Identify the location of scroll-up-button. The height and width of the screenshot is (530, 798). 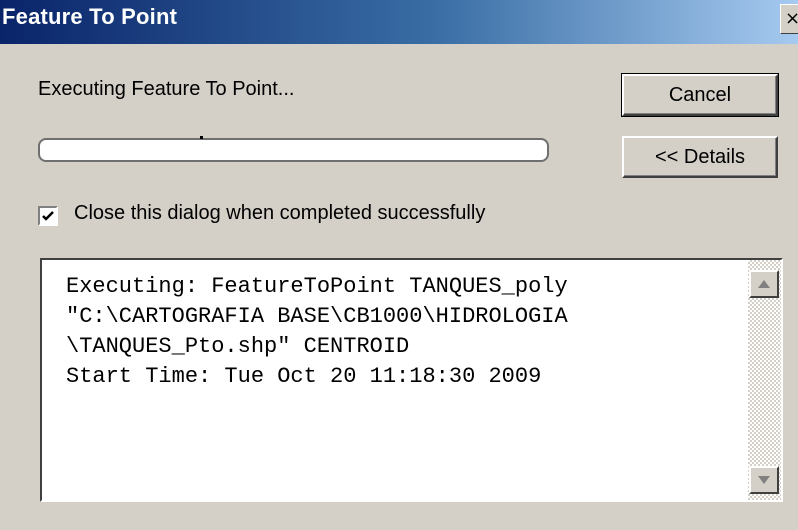
(764, 284).